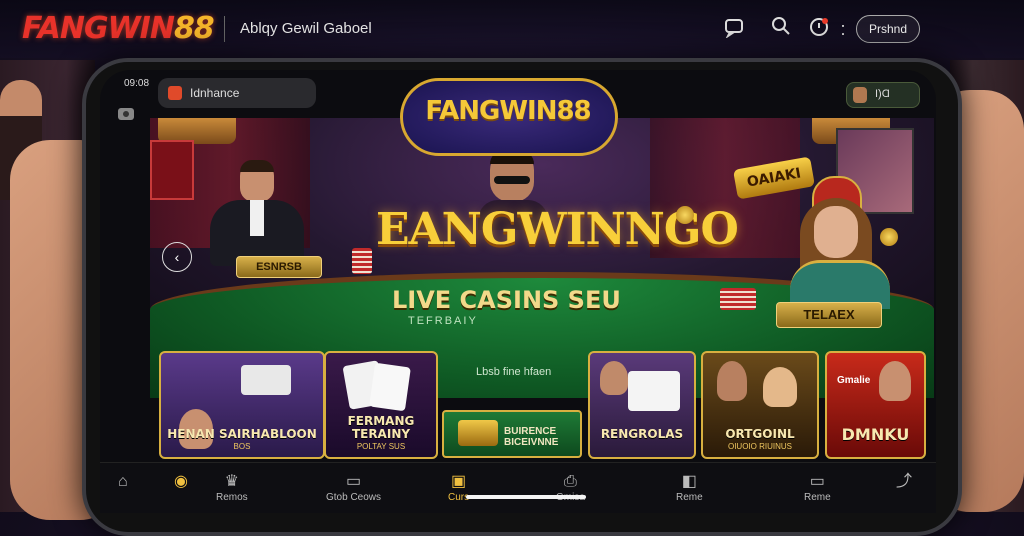 This screenshot has height=536, width=1024. Describe the element at coordinates (570, 481) in the screenshot. I see `phone-icon: ⎙` at that location.